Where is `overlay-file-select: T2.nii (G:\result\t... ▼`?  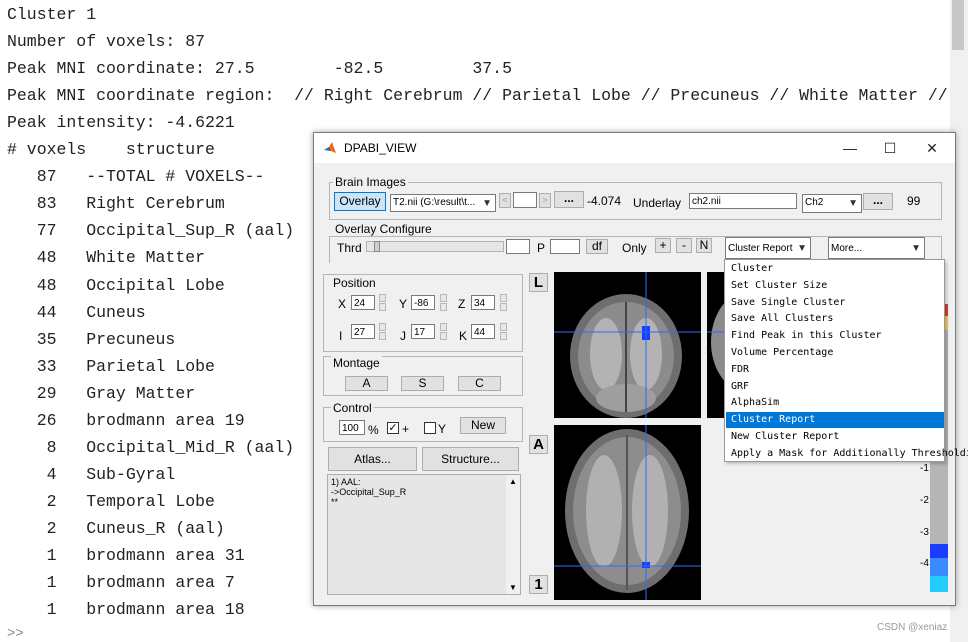
overlay-file-select: T2.nii (G:\result\t... ▼ is located at coordinates (443, 203).